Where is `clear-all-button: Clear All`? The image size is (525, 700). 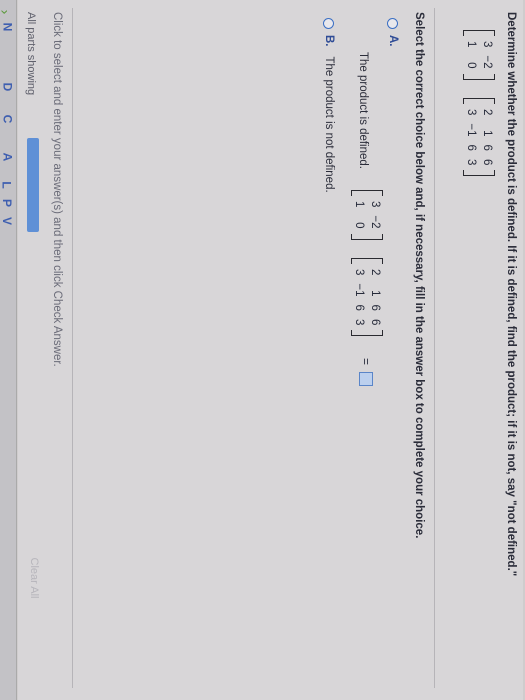 clear-all-button: Clear All is located at coordinates (34, 578).